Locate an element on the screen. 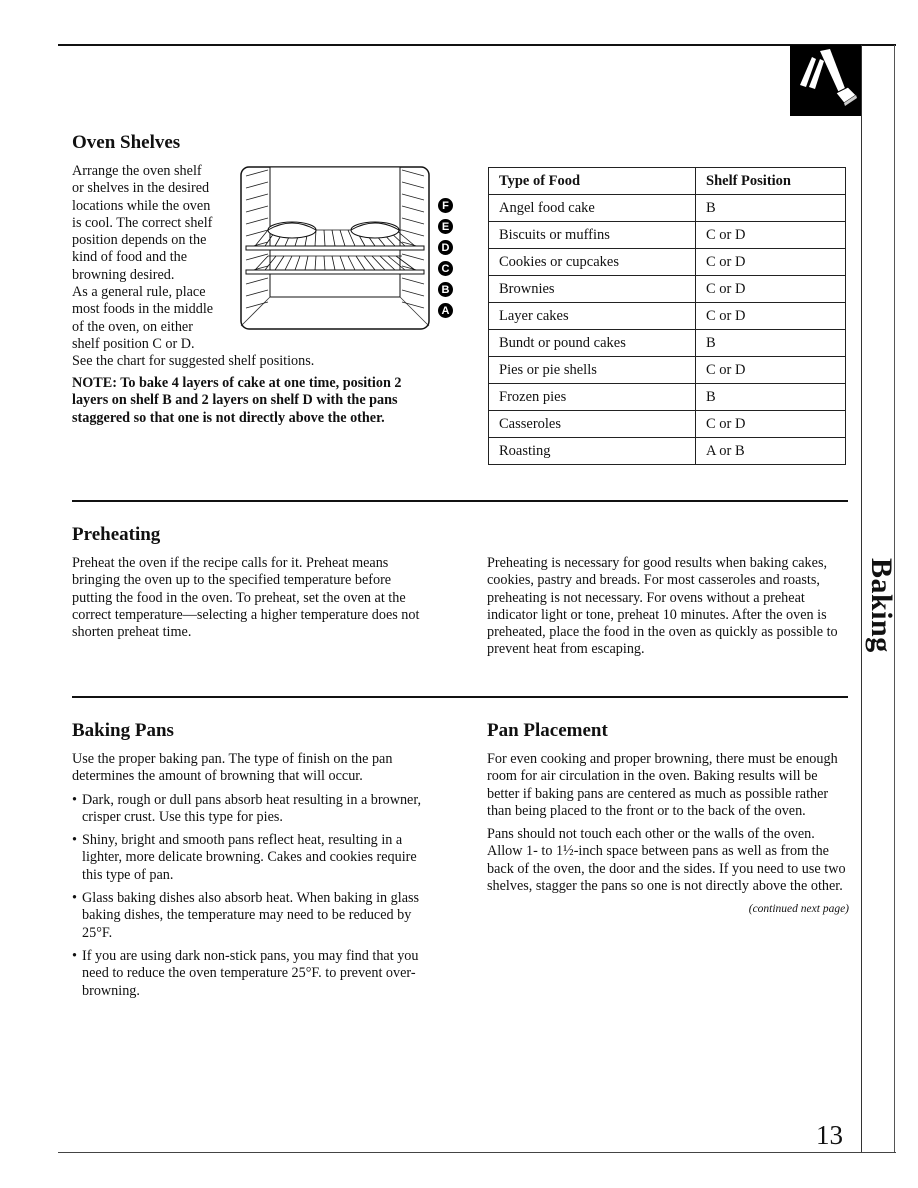 This screenshot has height=1188, width=918. shelf-label-e: E is located at coordinates (445, 226).